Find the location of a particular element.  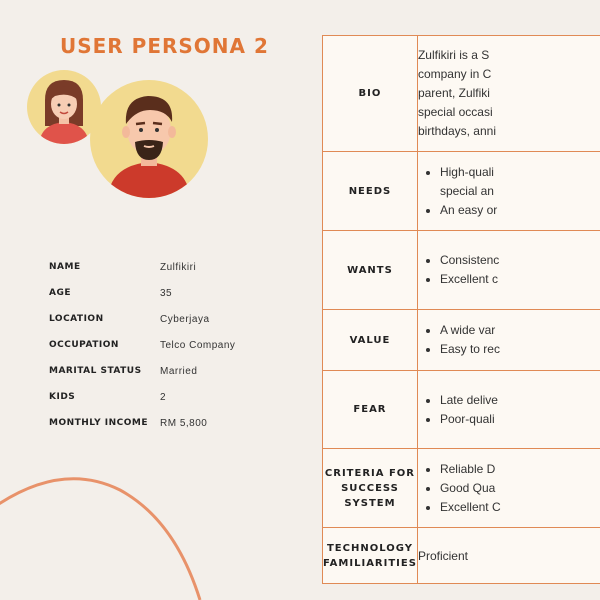

list-item: Reliable D is located at coordinates (520, 469).